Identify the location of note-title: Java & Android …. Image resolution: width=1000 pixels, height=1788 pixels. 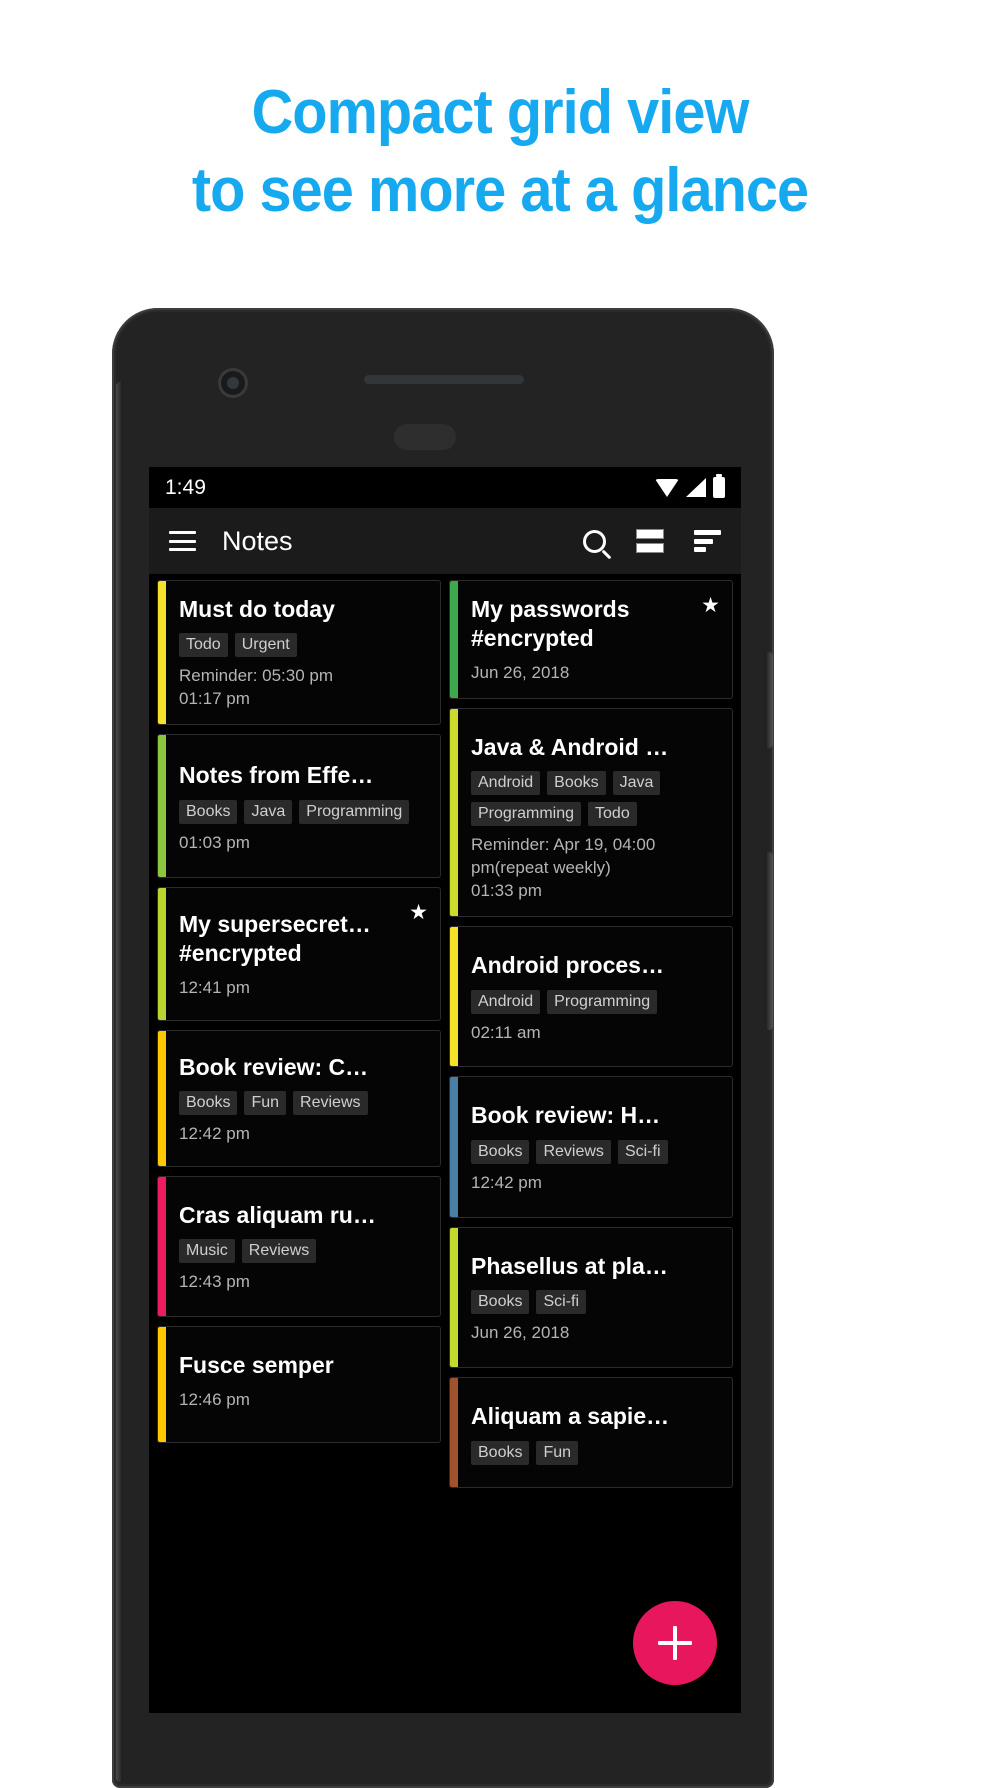
(570, 746).